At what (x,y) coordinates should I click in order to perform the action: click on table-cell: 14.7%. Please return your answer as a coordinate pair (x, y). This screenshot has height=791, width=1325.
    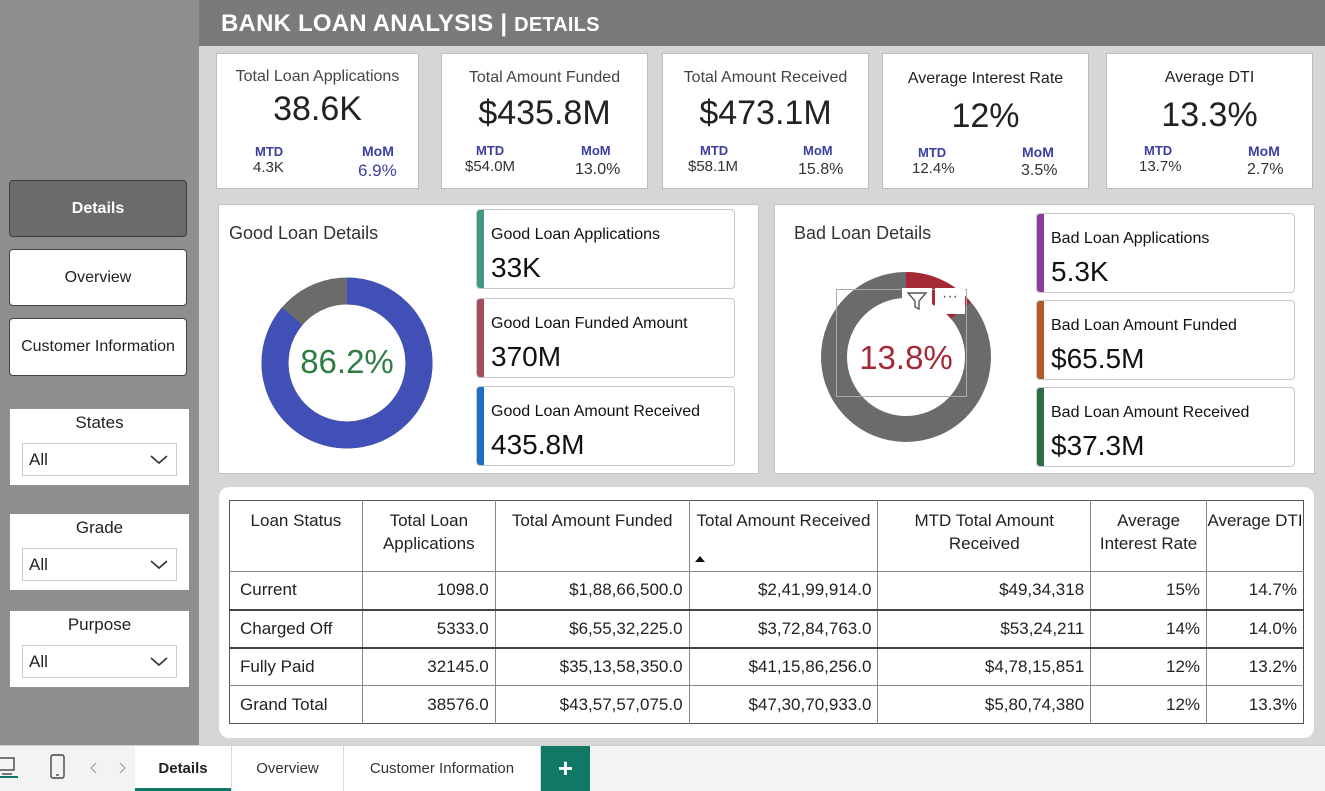
    Looking at the image, I should click on (1255, 591).